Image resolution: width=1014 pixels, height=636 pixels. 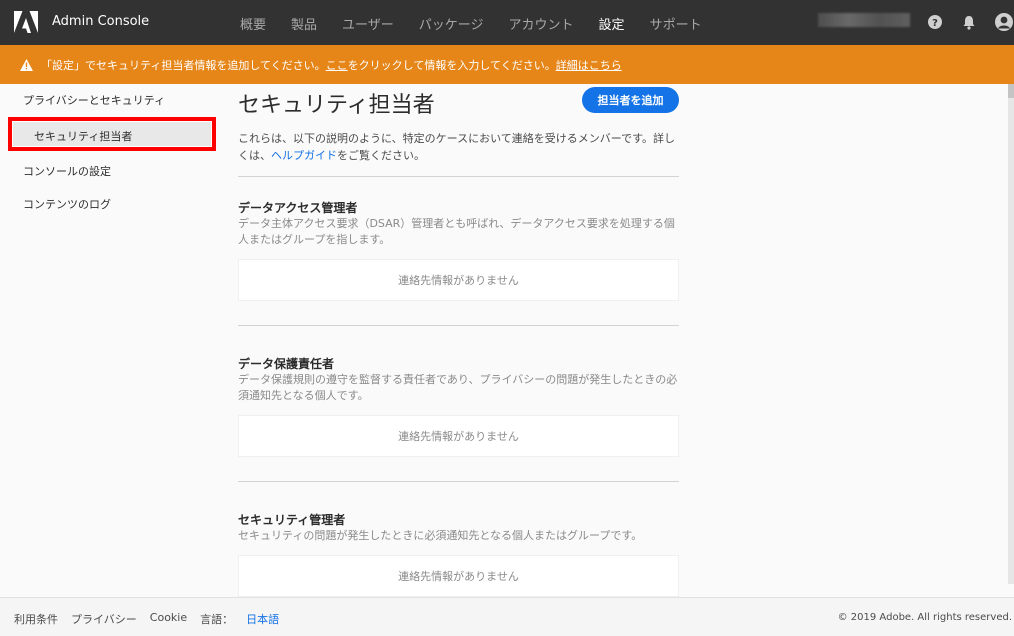 I want to click on banner-text: 「設定」でセキュリティ担当者情報を追加してください。, so click(x=183, y=65).